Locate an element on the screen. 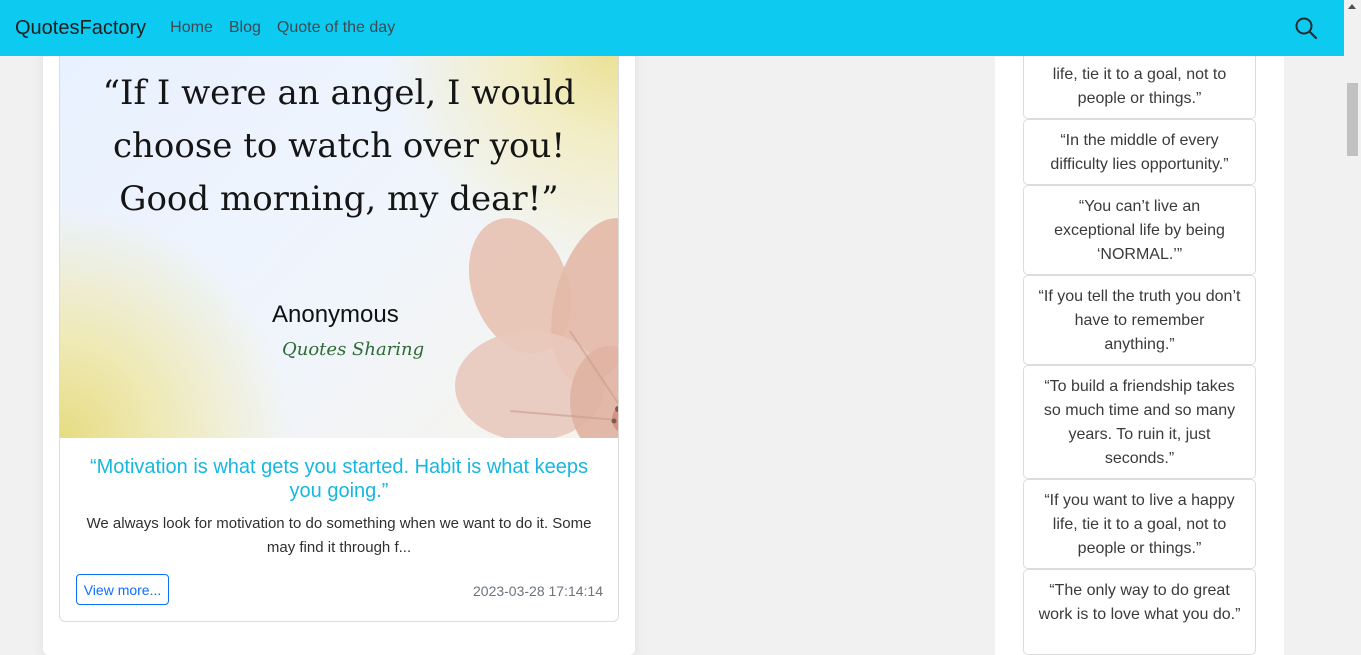 The image size is (1361, 655). search-icon is located at coordinates (1306, 28).